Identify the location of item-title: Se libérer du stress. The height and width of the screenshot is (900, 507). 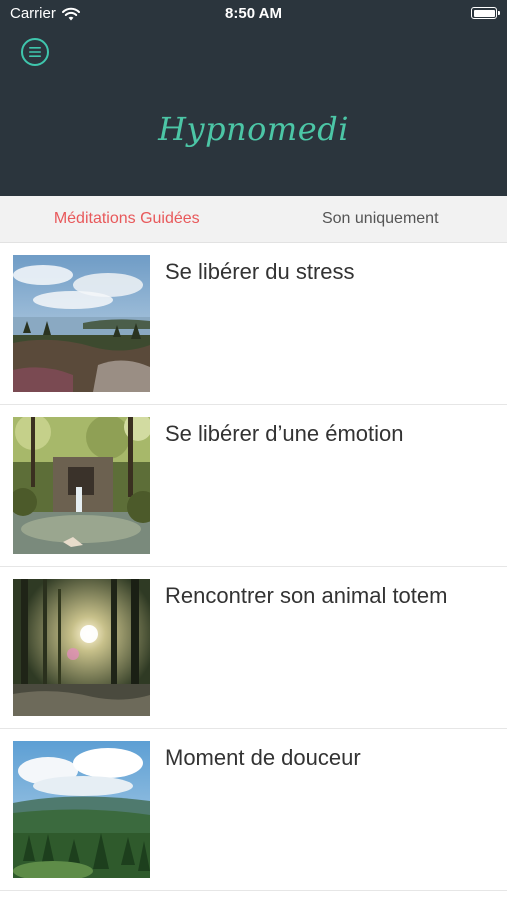
(260, 271).